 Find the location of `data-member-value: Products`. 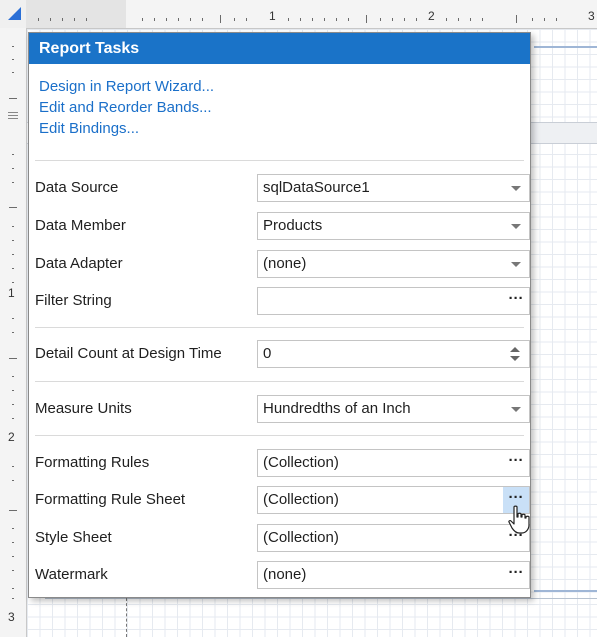

data-member-value: Products is located at coordinates (293, 225).